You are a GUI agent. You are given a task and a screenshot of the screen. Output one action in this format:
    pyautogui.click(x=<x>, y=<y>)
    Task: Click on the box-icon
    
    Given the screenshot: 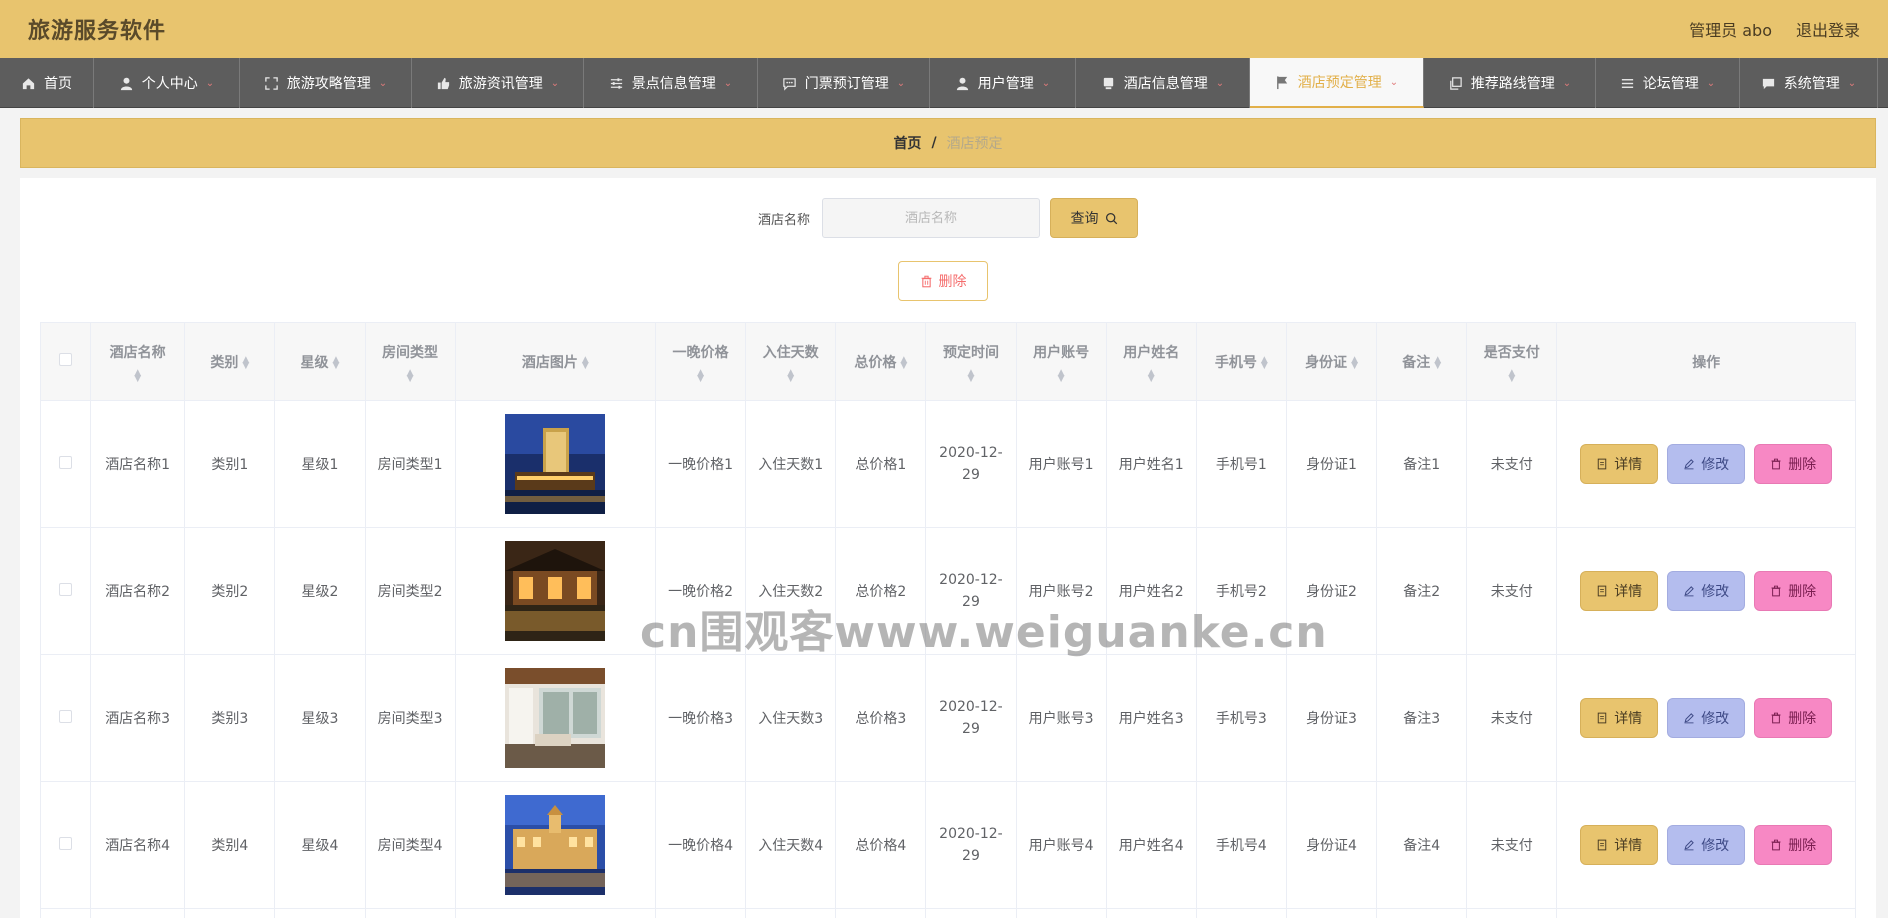 What is the action you would take?
    pyautogui.click(x=1108, y=83)
    